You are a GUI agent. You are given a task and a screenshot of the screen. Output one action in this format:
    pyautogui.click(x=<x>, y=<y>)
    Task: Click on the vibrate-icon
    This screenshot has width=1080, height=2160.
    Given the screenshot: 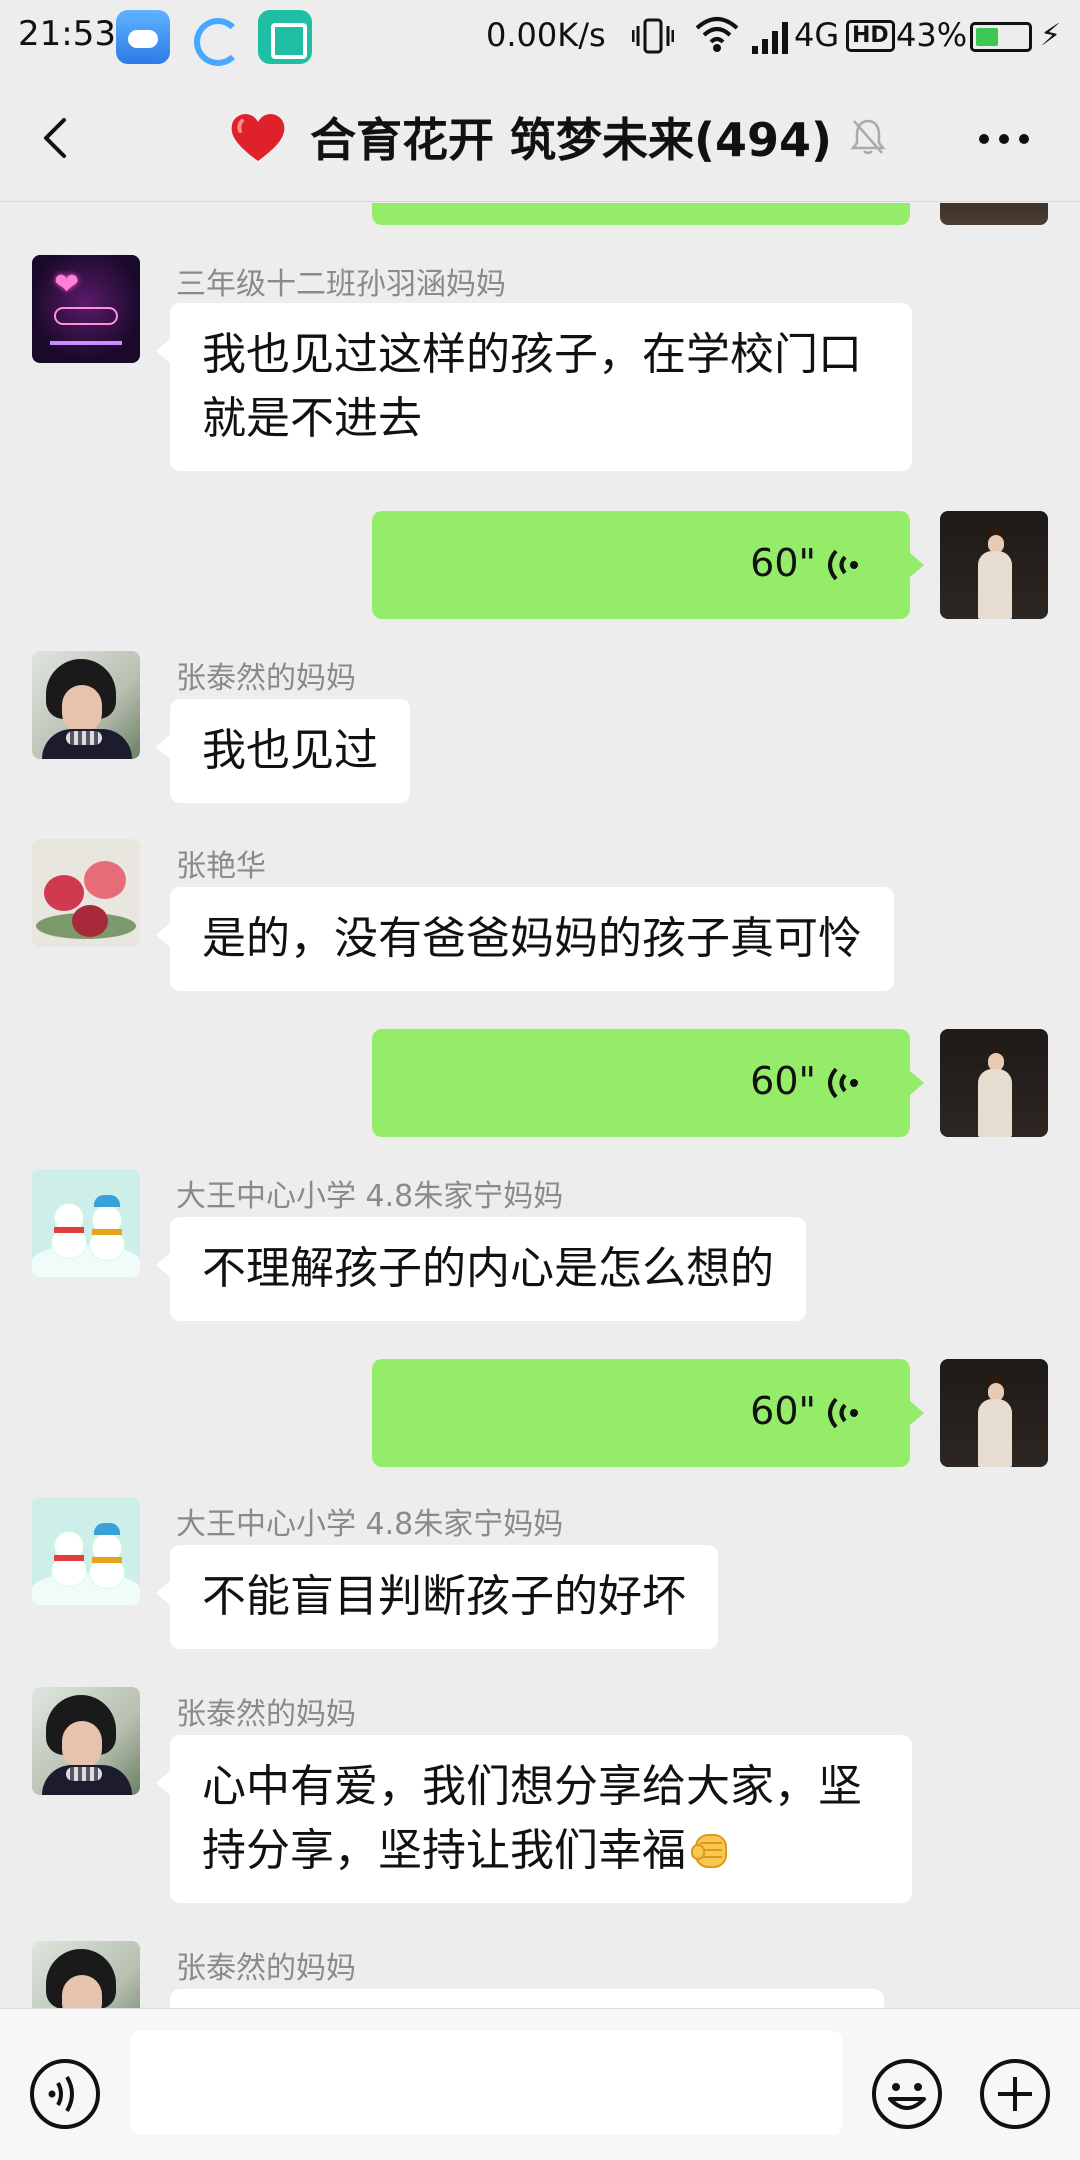 What is the action you would take?
    pyautogui.click(x=653, y=36)
    